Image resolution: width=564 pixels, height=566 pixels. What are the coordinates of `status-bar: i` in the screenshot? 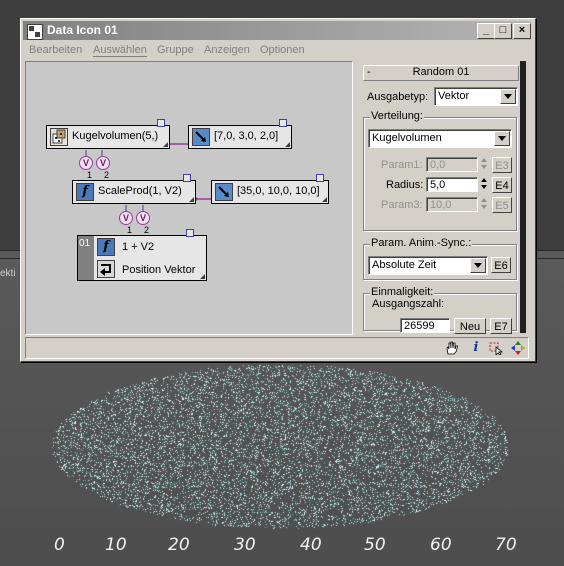 It's located at (277, 348).